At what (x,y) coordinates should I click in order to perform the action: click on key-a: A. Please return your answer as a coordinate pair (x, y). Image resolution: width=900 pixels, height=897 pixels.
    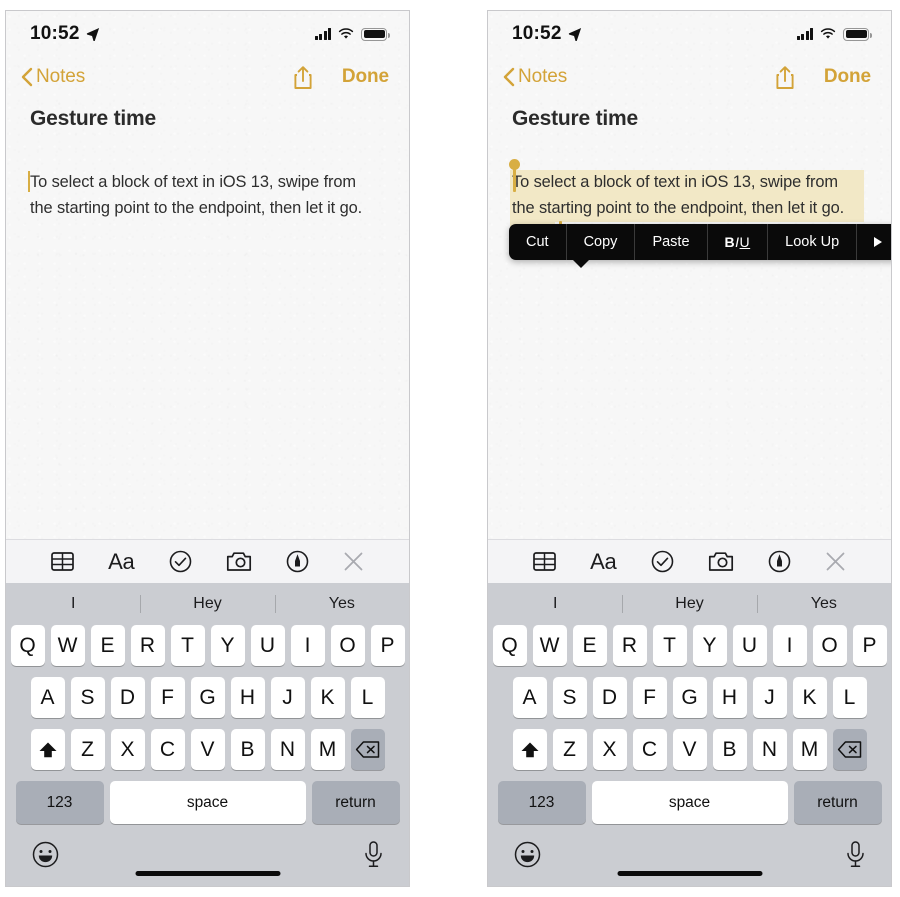
    Looking at the image, I should click on (47, 697).